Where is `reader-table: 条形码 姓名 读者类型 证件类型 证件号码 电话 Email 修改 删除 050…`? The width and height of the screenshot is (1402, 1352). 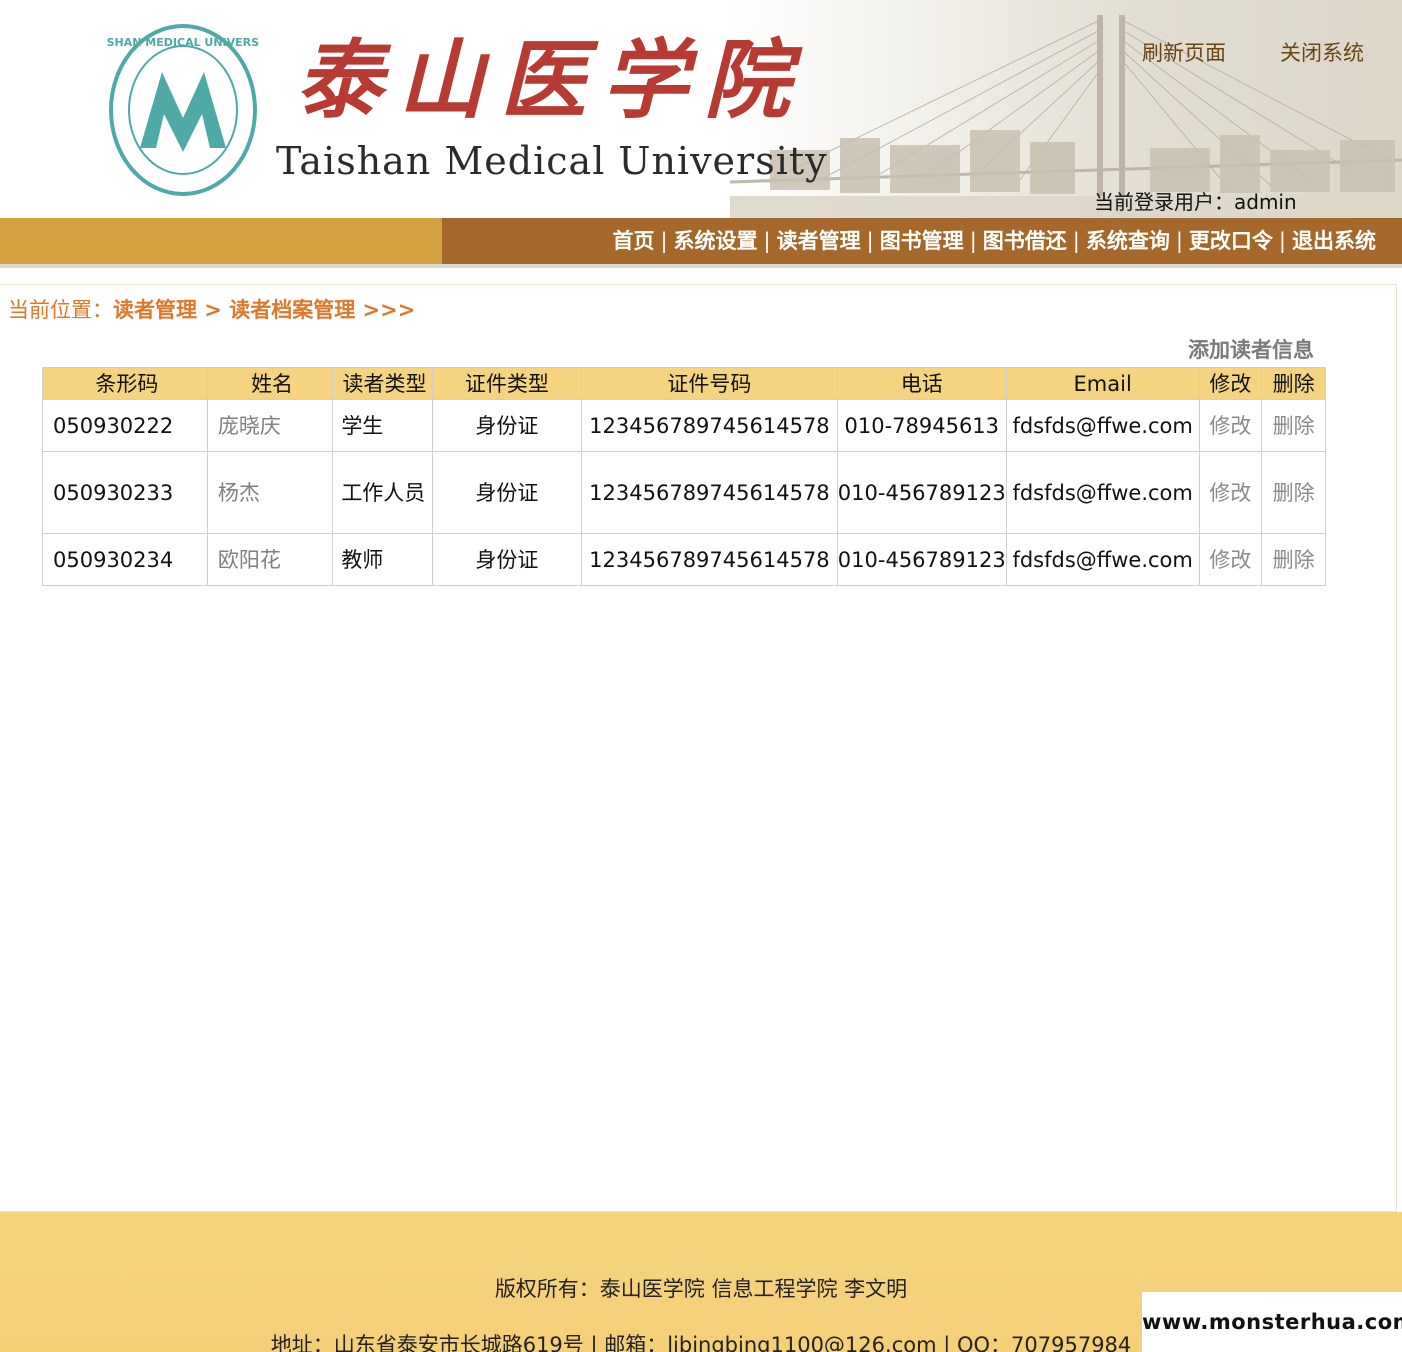 reader-table: 条形码 姓名 读者类型 证件类型 证件号码 电话 Email 修改 删除 050… is located at coordinates (684, 476).